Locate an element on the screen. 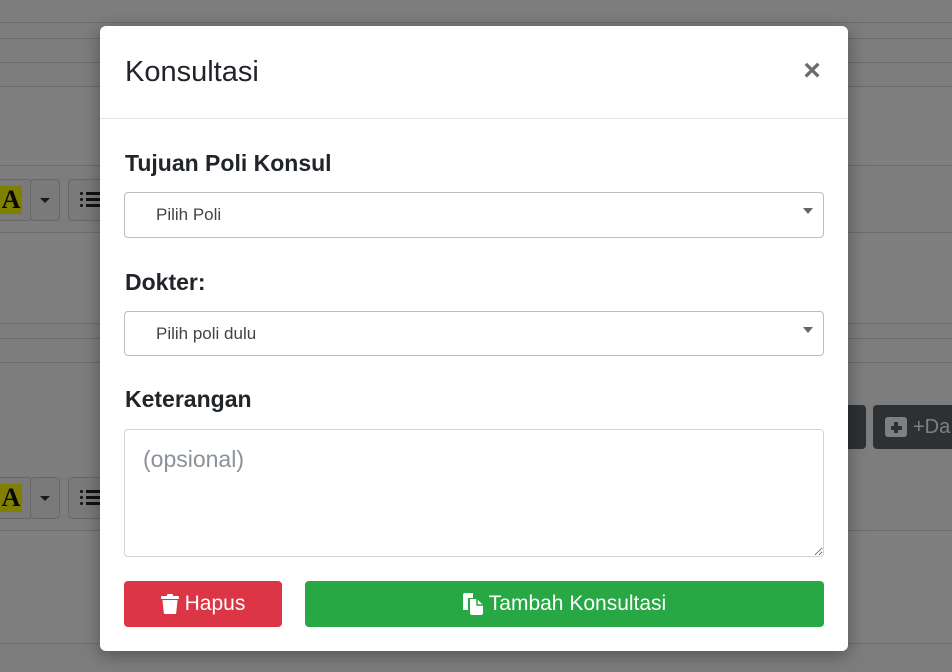 Image resolution: width=952 pixels, height=672 pixels. dokter-label: Dokter: is located at coordinates (165, 282).